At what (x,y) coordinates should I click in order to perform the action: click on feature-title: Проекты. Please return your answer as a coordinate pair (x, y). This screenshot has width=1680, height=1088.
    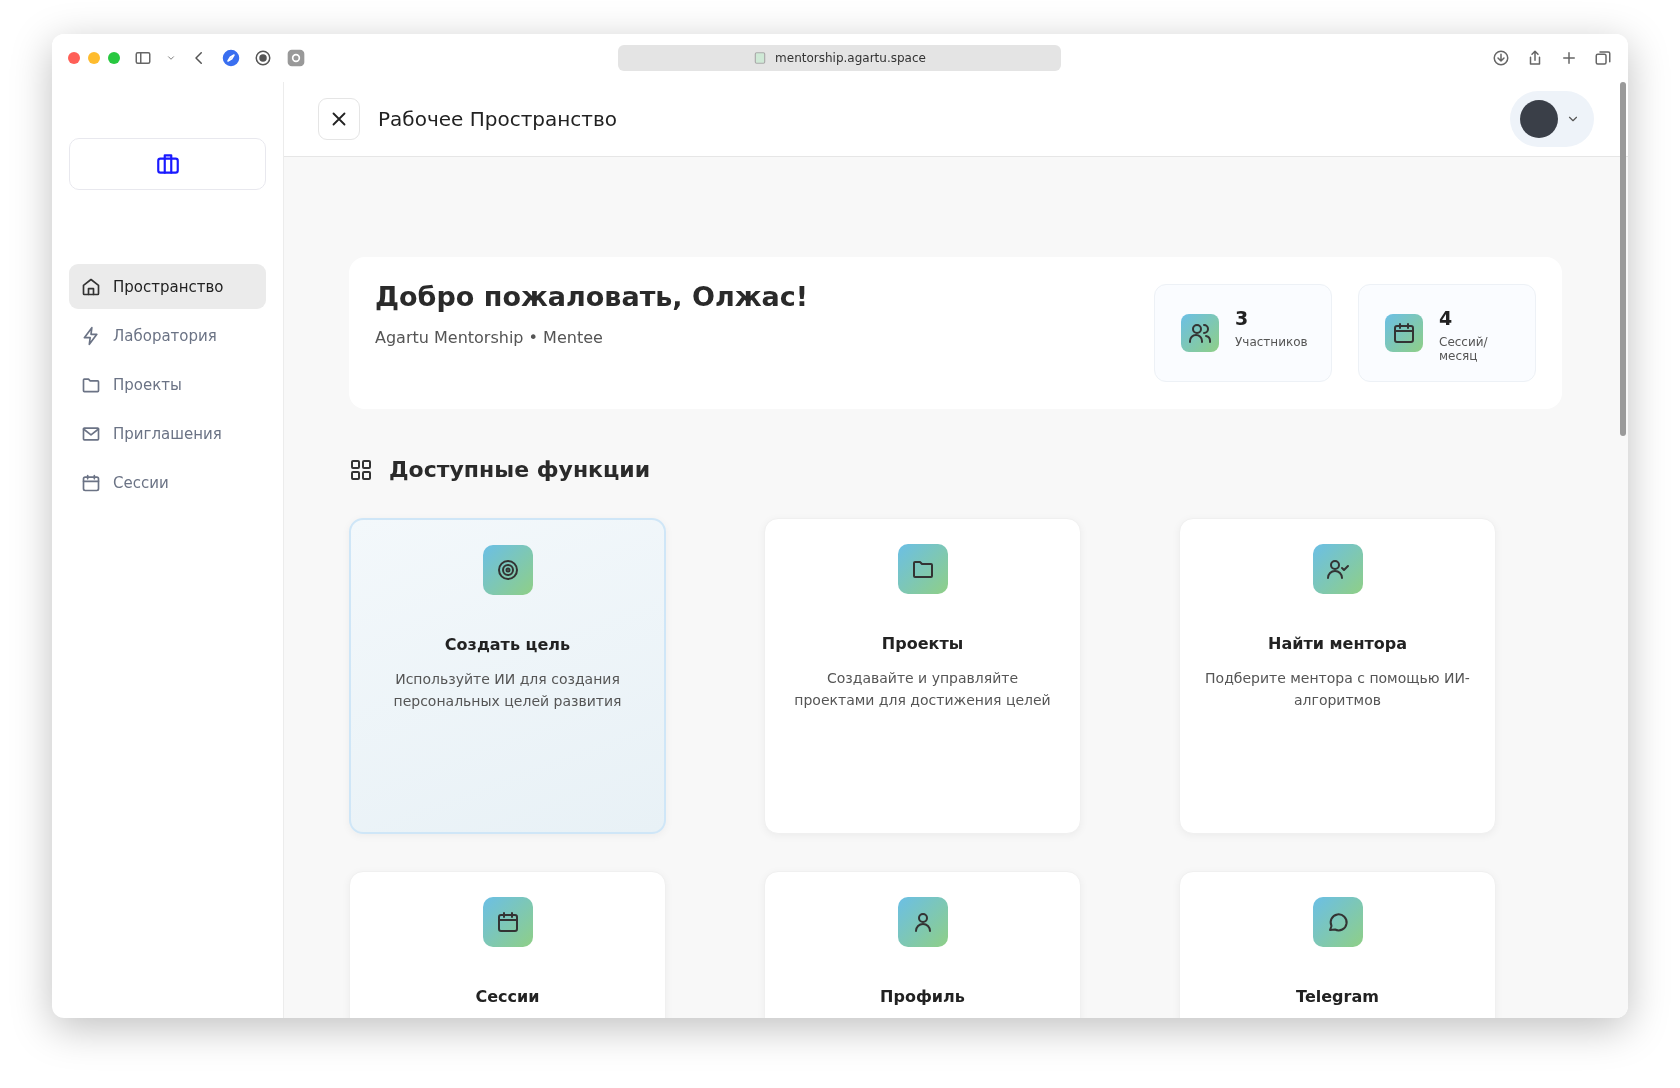
    Looking at the image, I should click on (922, 643).